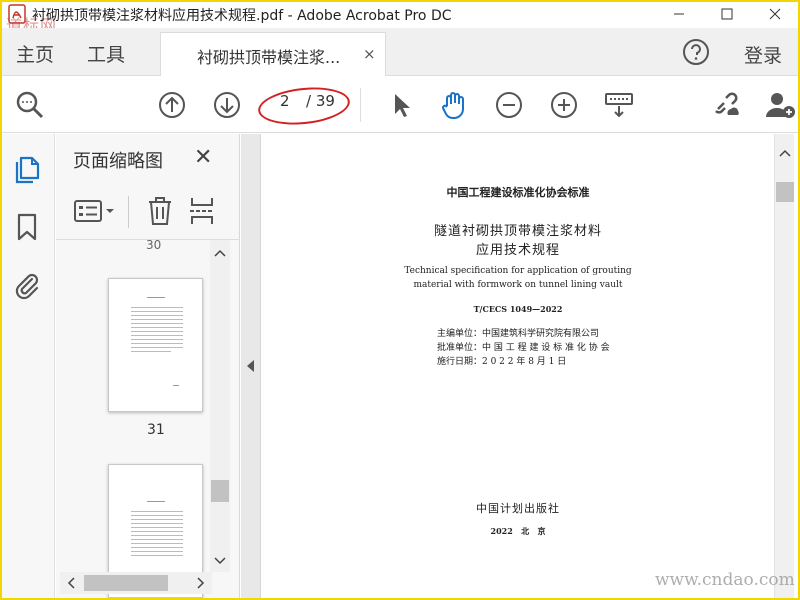 Image resolution: width=800 pixels, height=600 pixels. I want to click on collapse-left-icon, so click(250, 366).